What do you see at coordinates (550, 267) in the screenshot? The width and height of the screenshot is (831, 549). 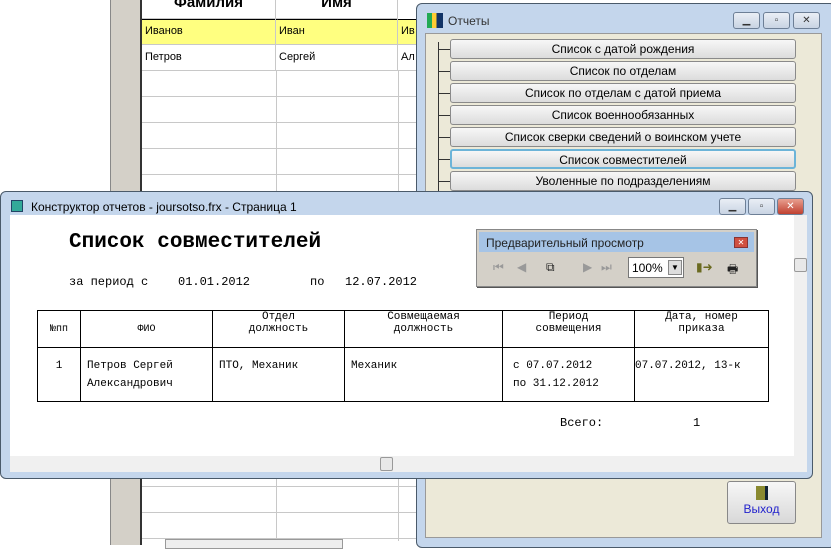 I see `pages-icon: ⧉` at bounding box center [550, 267].